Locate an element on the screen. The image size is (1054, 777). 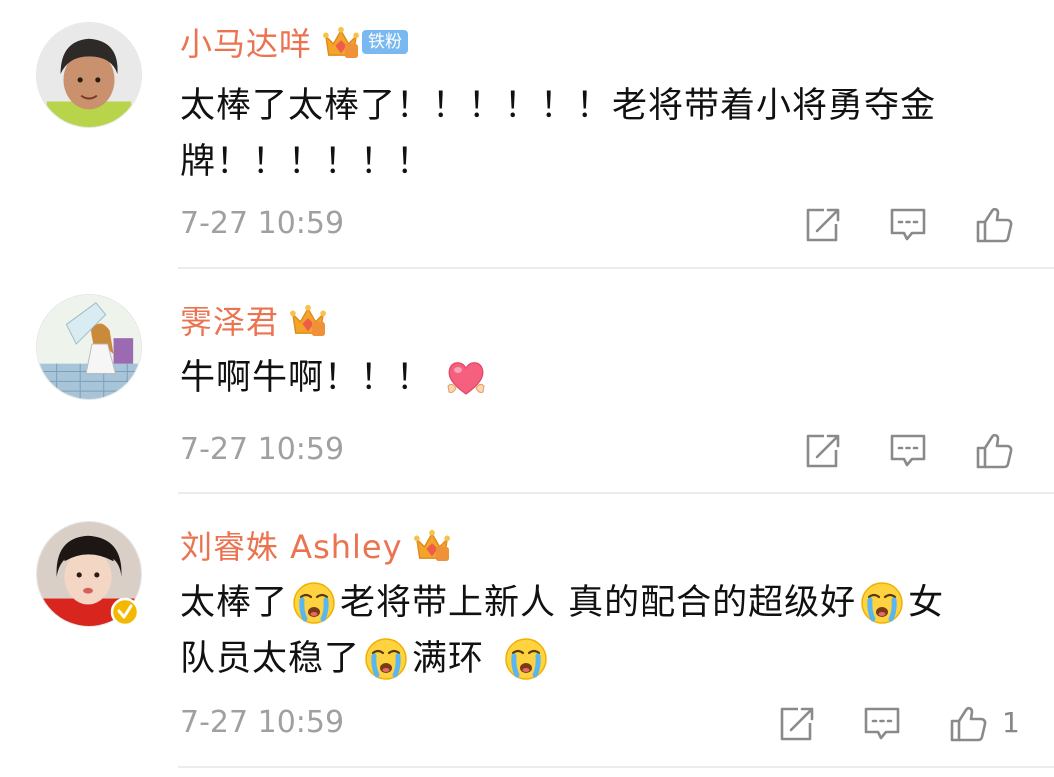
comment-text-segment: 满环 is located at coordinates (448, 659).